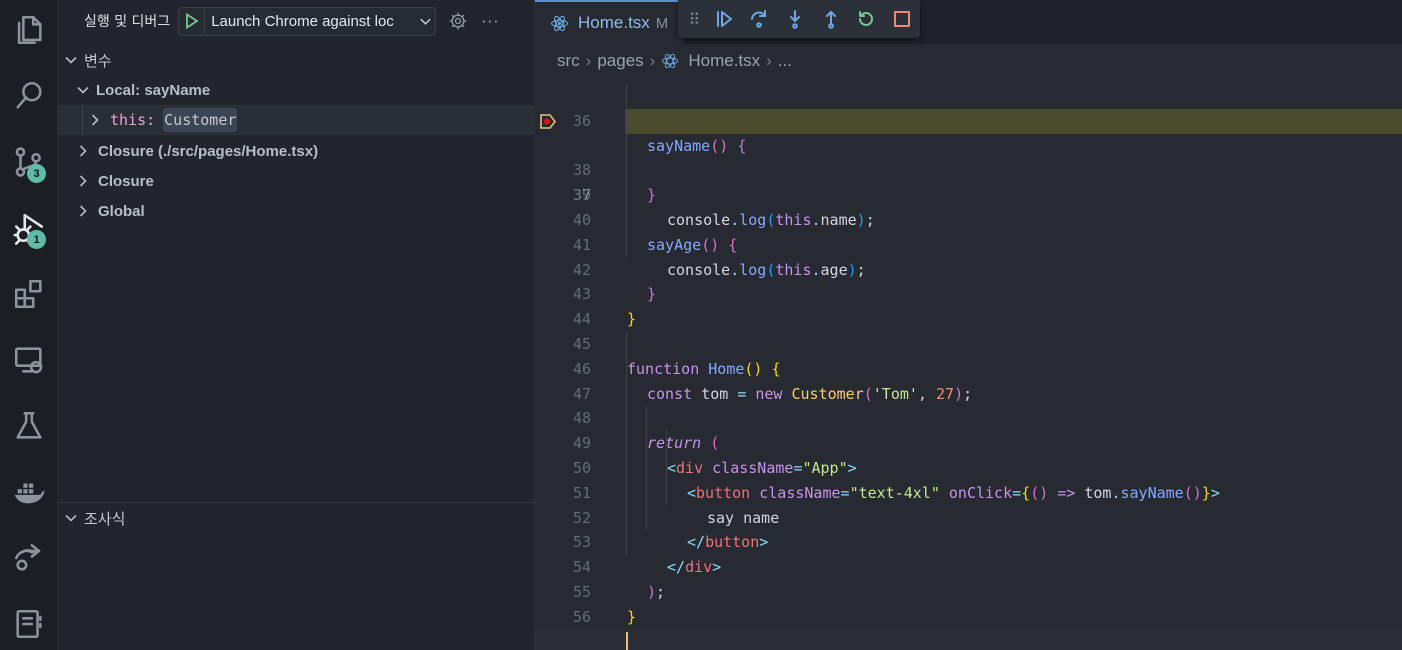 This screenshot has height=650, width=1402. What do you see at coordinates (968, 218) in the screenshot?
I see `code-line: 40 sayAge() {` at bounding box center [968, 218].